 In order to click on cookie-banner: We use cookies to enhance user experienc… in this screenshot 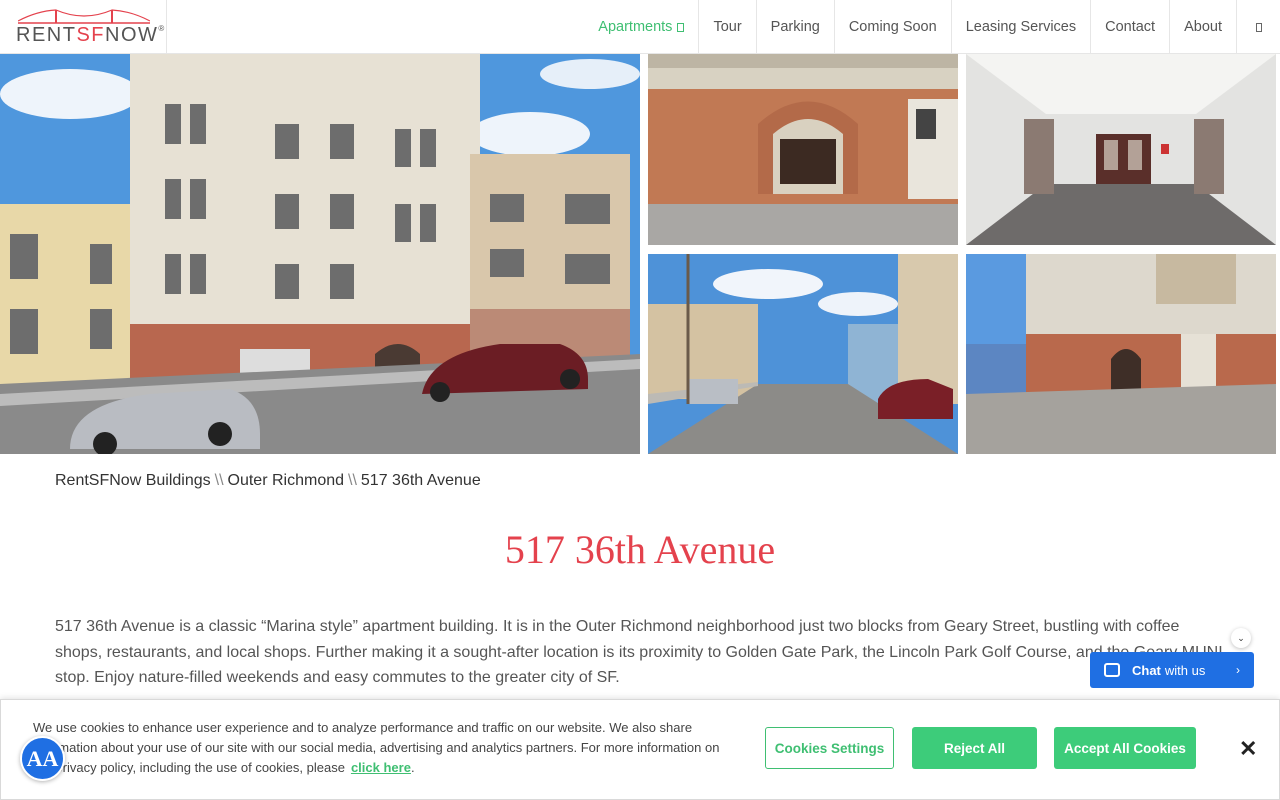, I will do `click(640, 749)`.